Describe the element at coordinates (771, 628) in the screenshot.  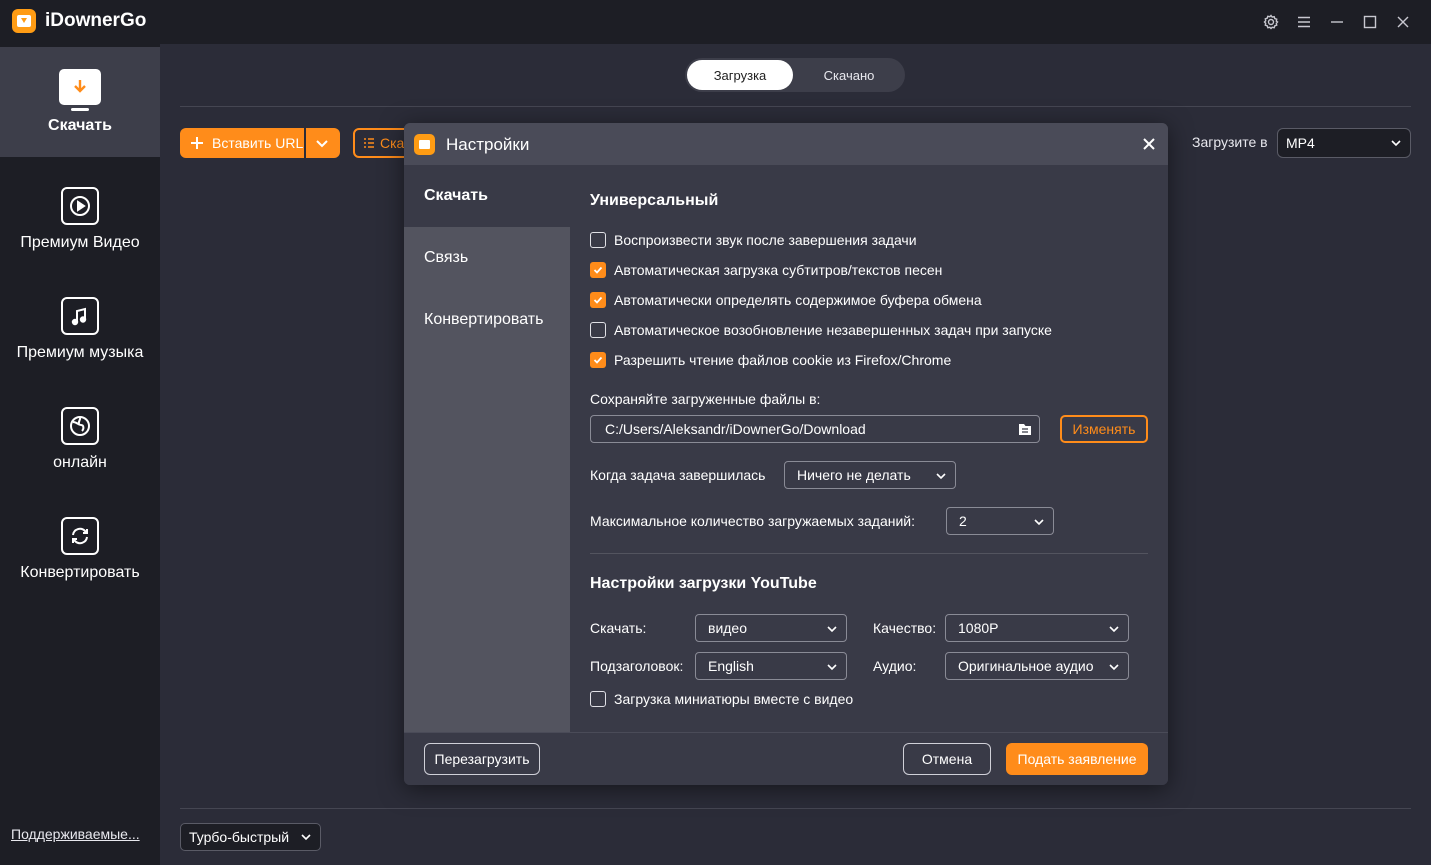
I see `yt-download-select: видео` at that location.